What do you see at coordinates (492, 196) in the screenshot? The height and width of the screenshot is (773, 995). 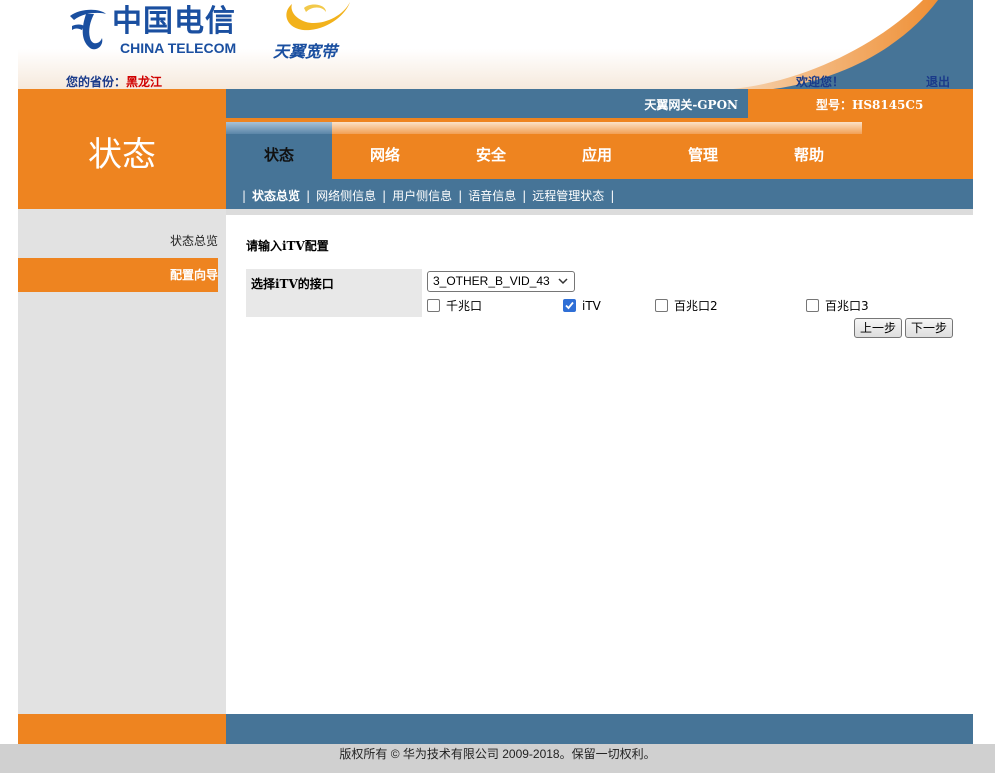 I see `subnav-voice-info: 语音信息` at bounding box center [492, 196].